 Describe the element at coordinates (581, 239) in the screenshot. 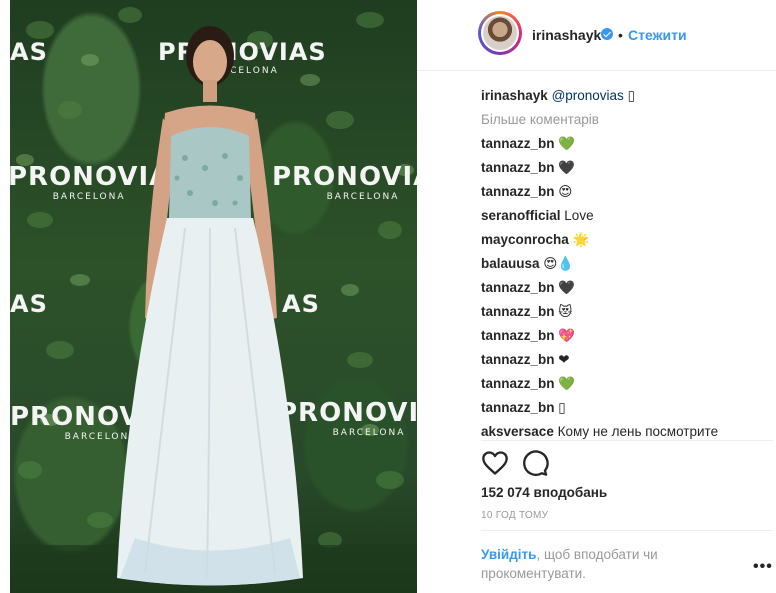

I see `comment-text: 🌟` at that location.